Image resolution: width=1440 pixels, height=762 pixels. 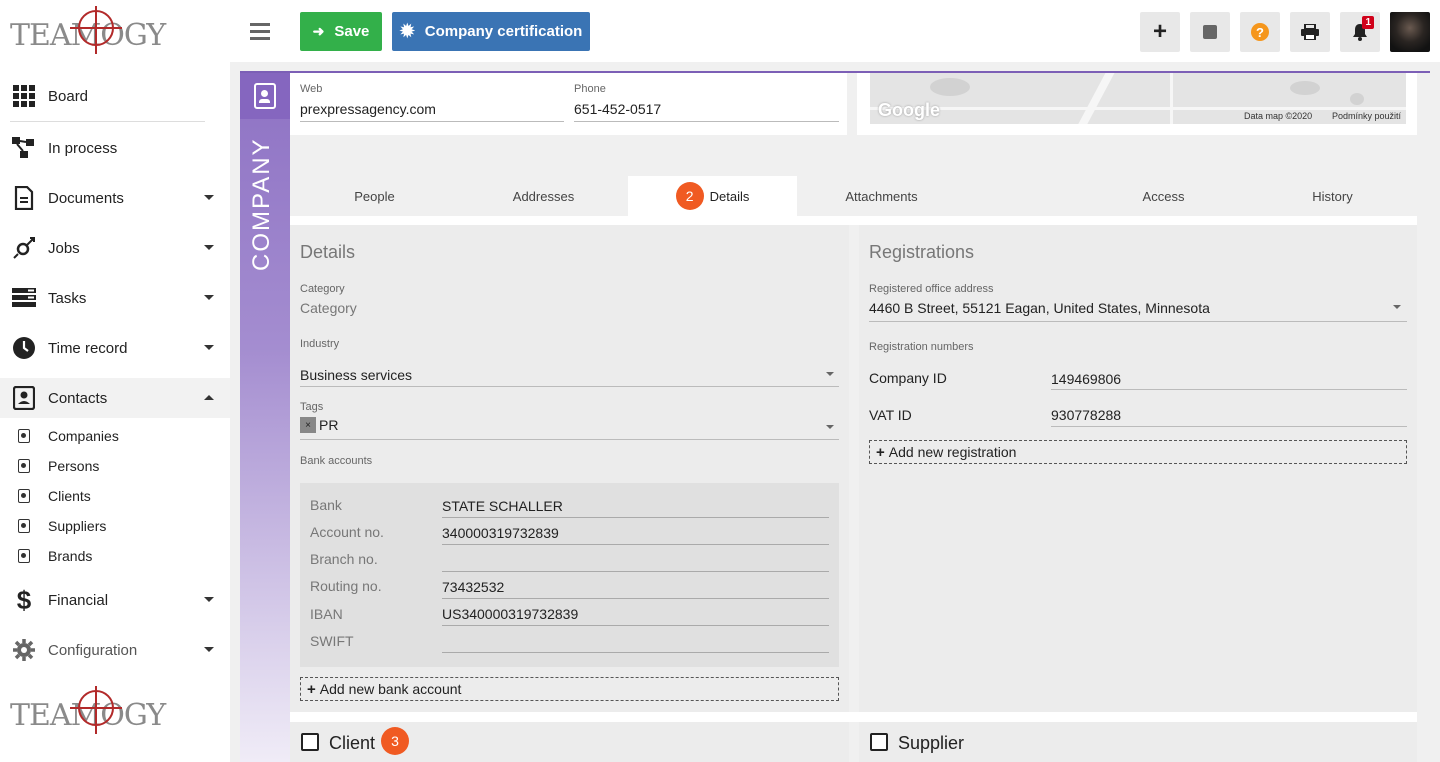 I want to click on sidebar-item-label: Time record, so click(x=88, y=348).